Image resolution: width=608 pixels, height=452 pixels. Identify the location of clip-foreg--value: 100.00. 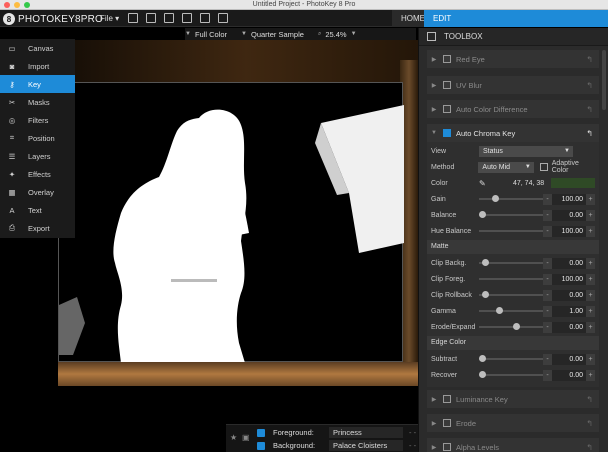
(569, 279).